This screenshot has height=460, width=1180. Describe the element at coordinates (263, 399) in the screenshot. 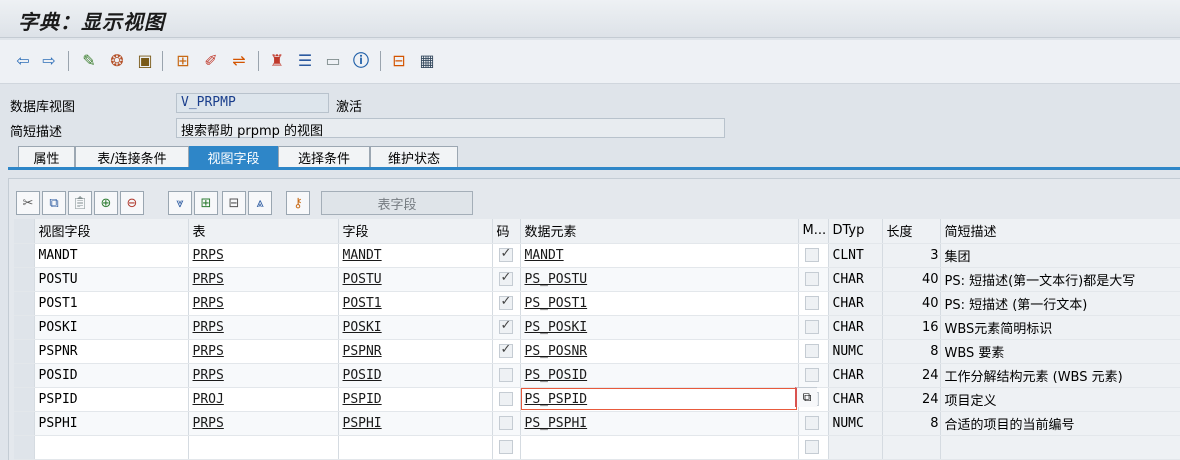

I see `cell-table: PROJ` at that location.